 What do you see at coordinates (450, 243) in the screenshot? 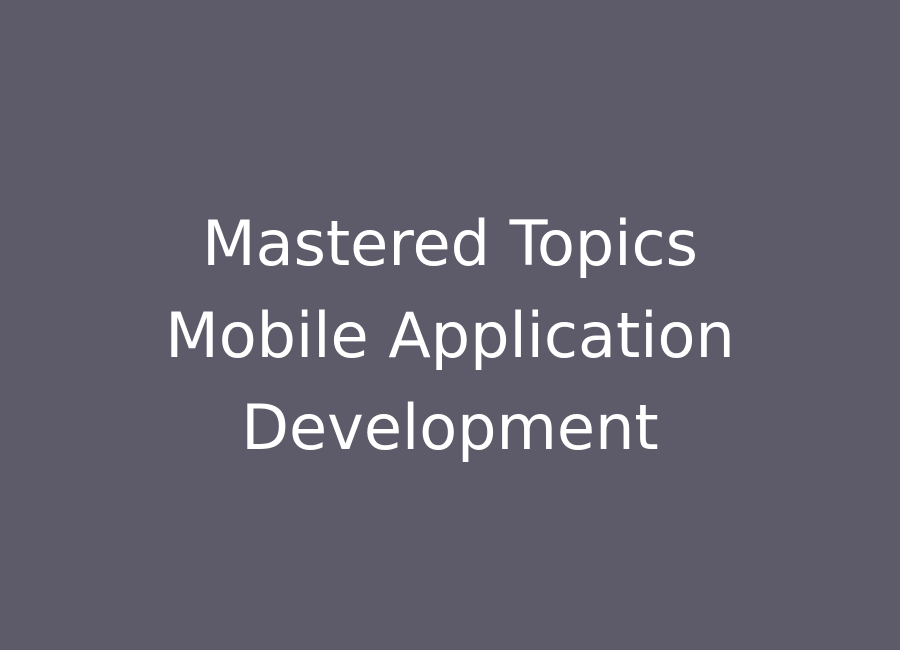
I see `headline-line-1: Mastered Topics` at bounding box center [450, 243].